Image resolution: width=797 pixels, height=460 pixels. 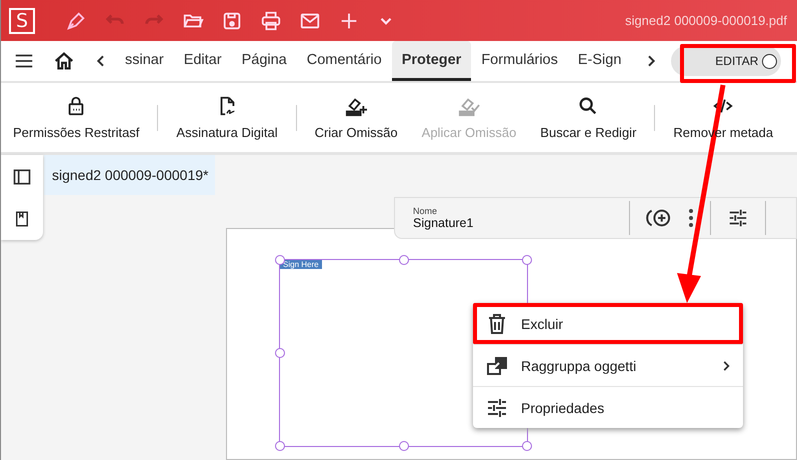 I want to click on file-name: signed2 000009-000019.pdf, so click(x=706, y=20).